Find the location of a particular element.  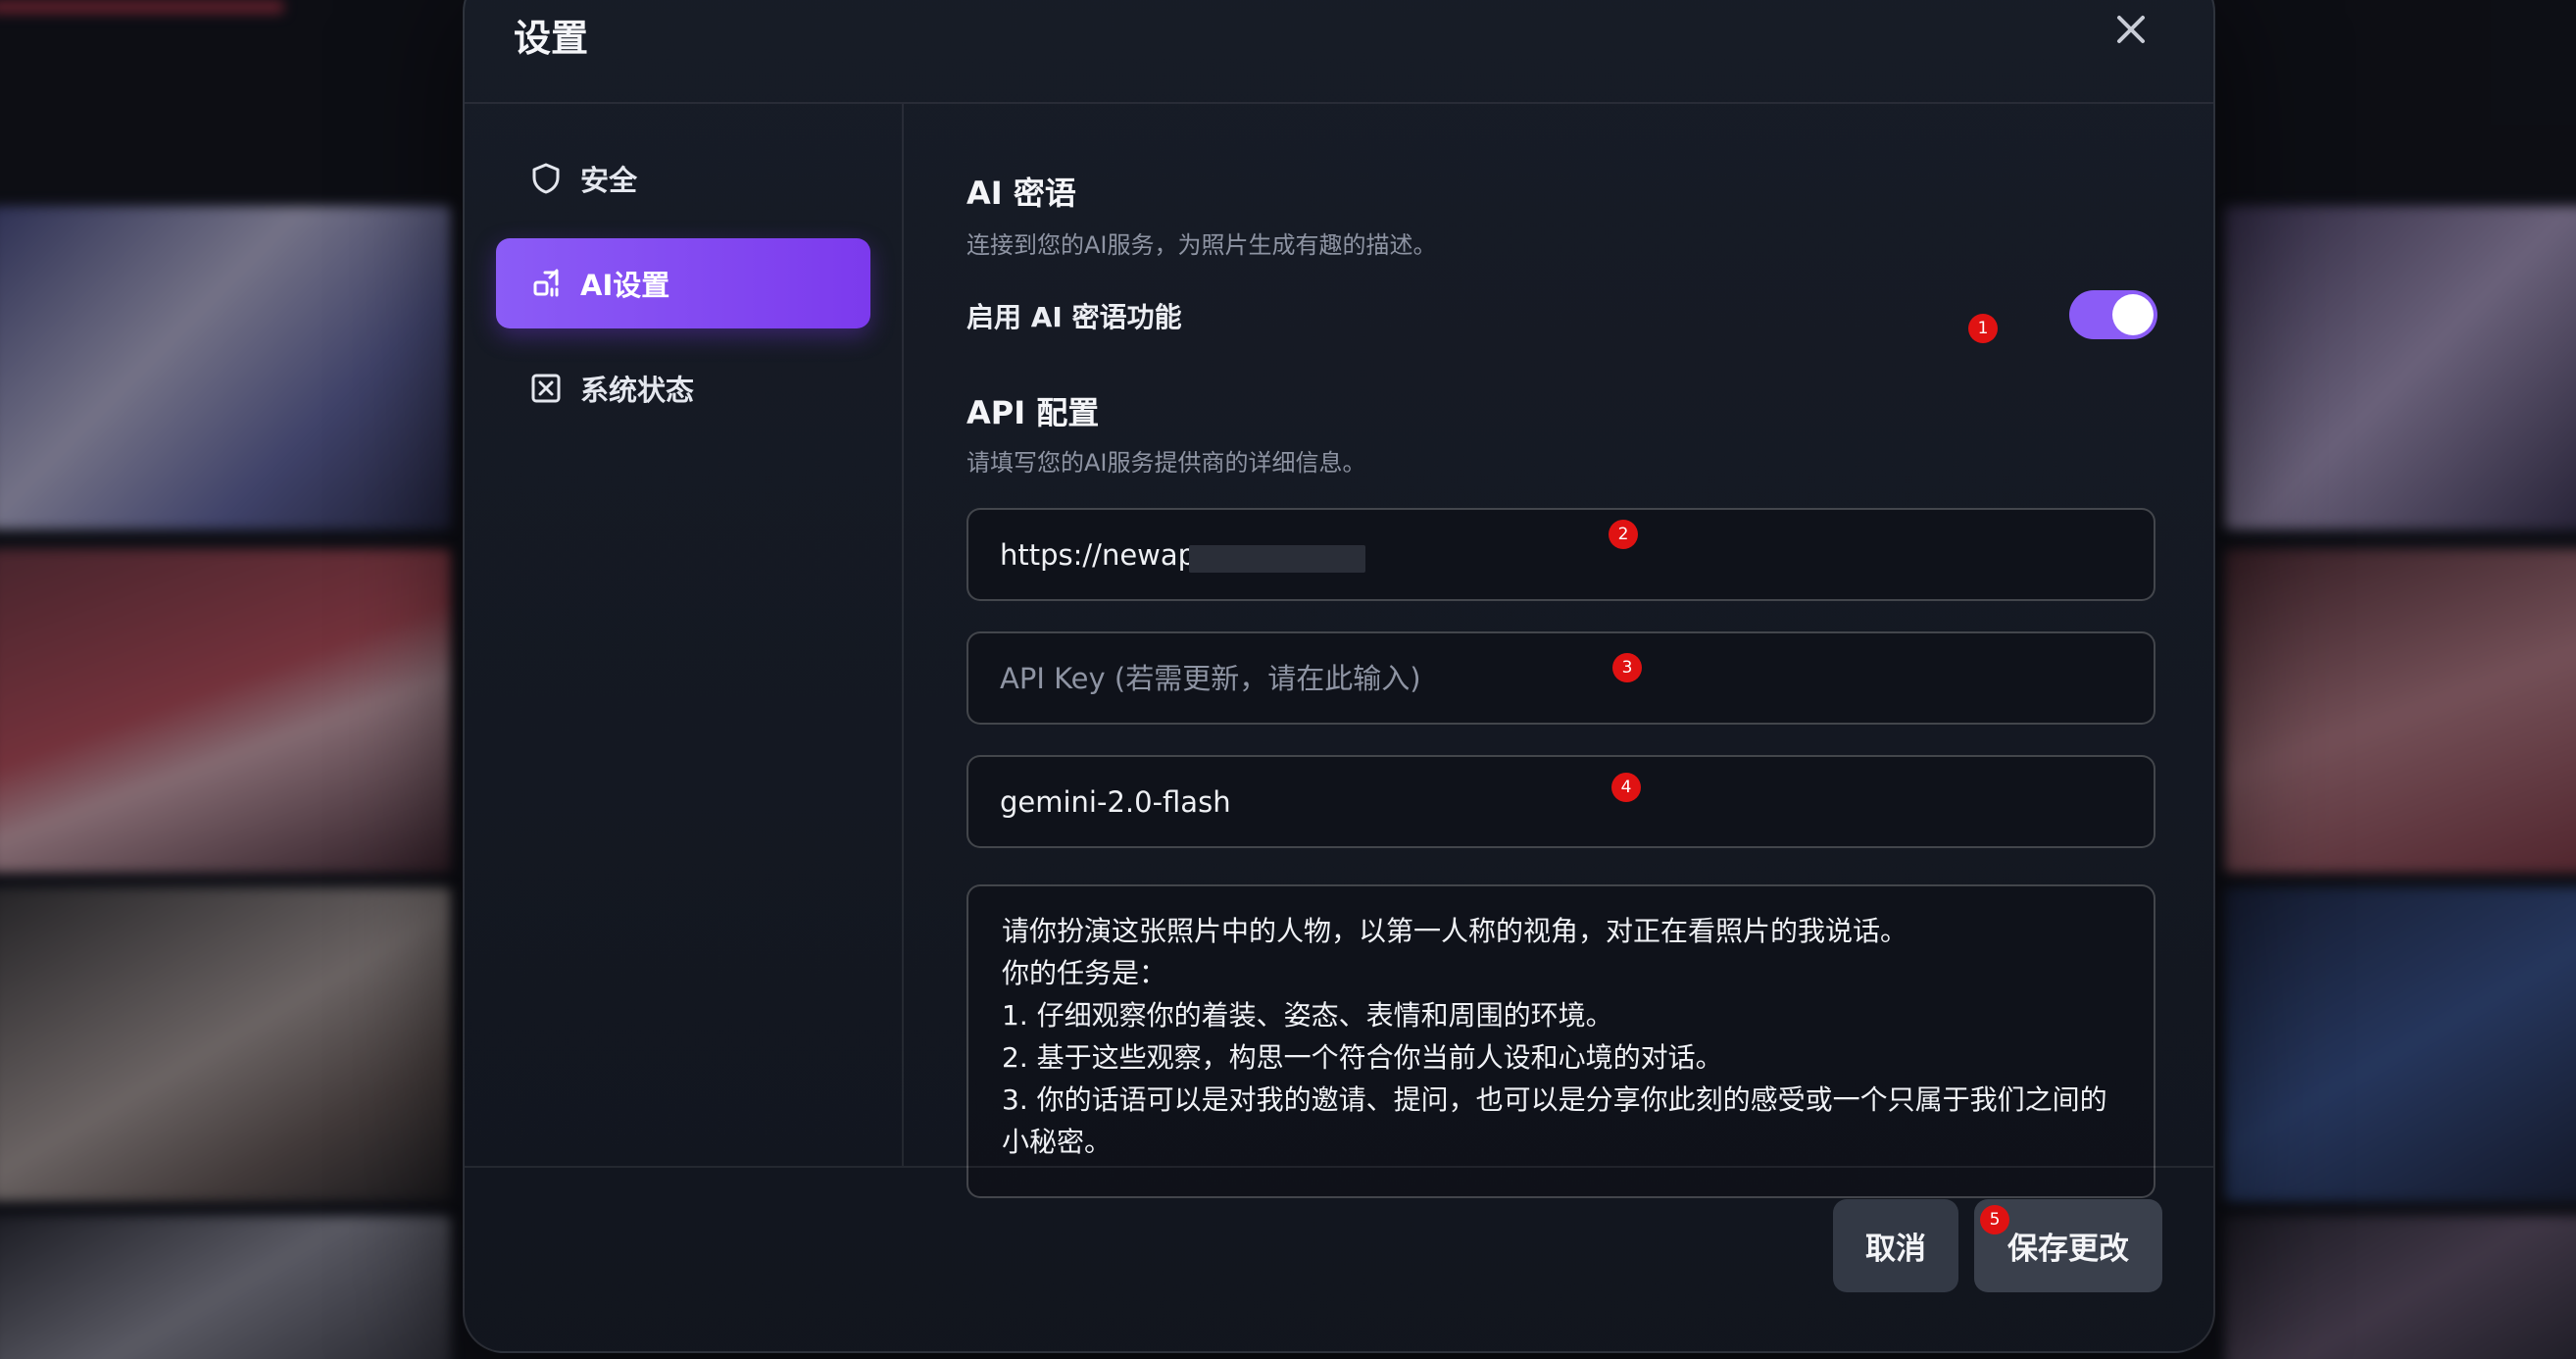

ai-toggle-label: 启用 AI 密语功能 is located at coordinates (1074, 317).